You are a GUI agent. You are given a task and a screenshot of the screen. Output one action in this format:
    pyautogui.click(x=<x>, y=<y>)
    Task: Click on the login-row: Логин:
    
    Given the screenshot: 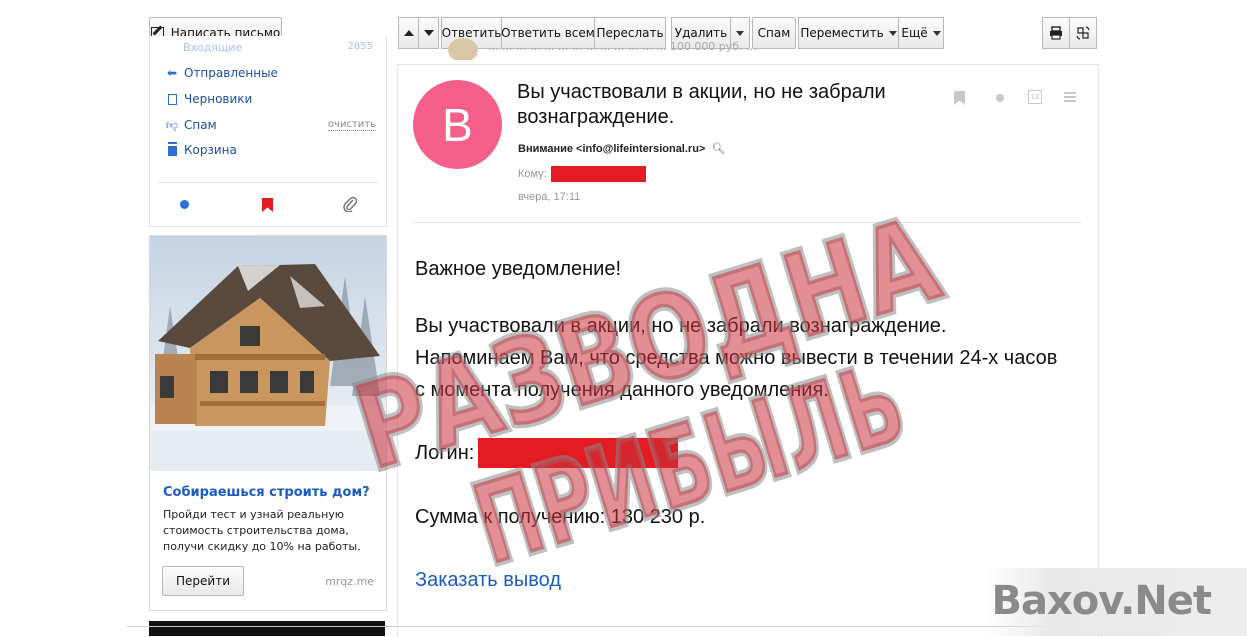 What is the action you would take?
    pyautogui.click(x=547, y=453)
    